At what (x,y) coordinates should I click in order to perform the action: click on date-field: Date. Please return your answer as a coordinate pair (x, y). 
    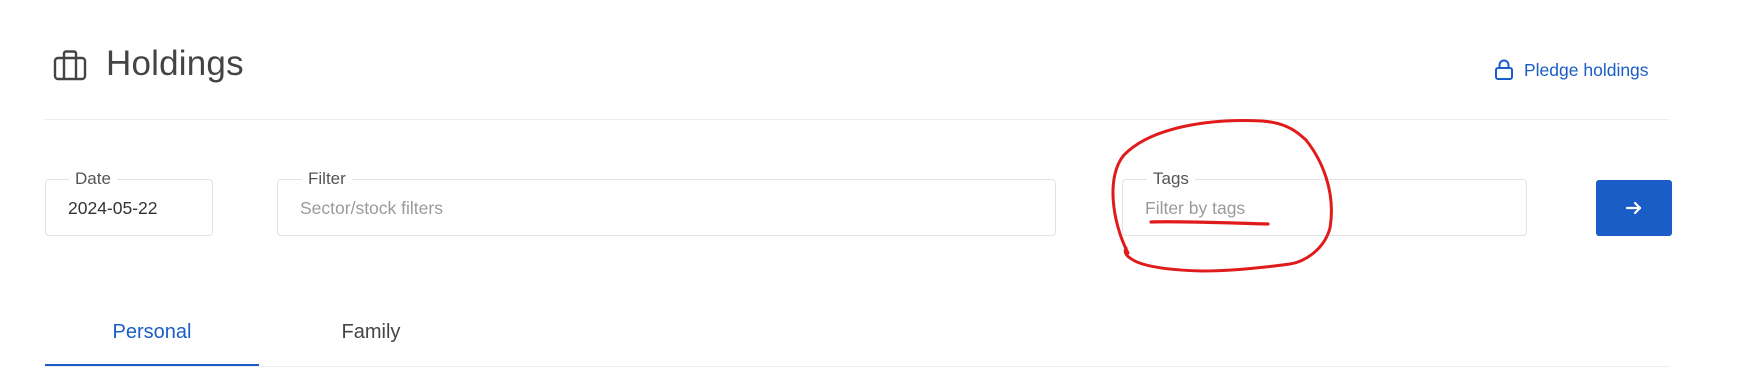
    Looking at the image, I should click on (129, 202).